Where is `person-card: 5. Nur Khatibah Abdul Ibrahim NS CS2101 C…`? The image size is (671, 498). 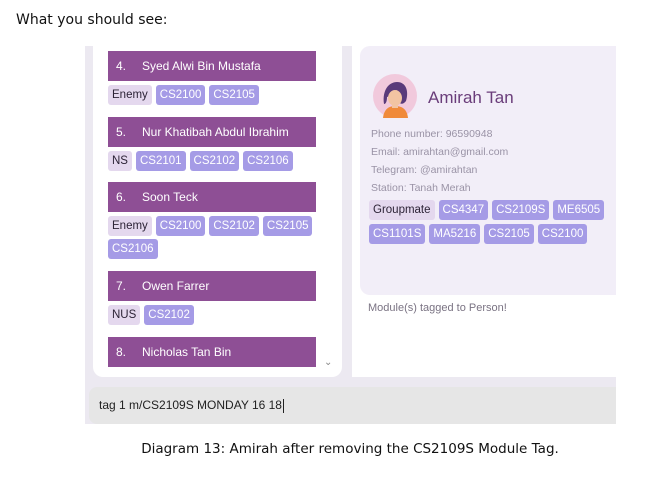 person-card: 5. Nur Khatibah Abdul Ibrahim NS CS2101 C… is located at coordinates (212, 144).